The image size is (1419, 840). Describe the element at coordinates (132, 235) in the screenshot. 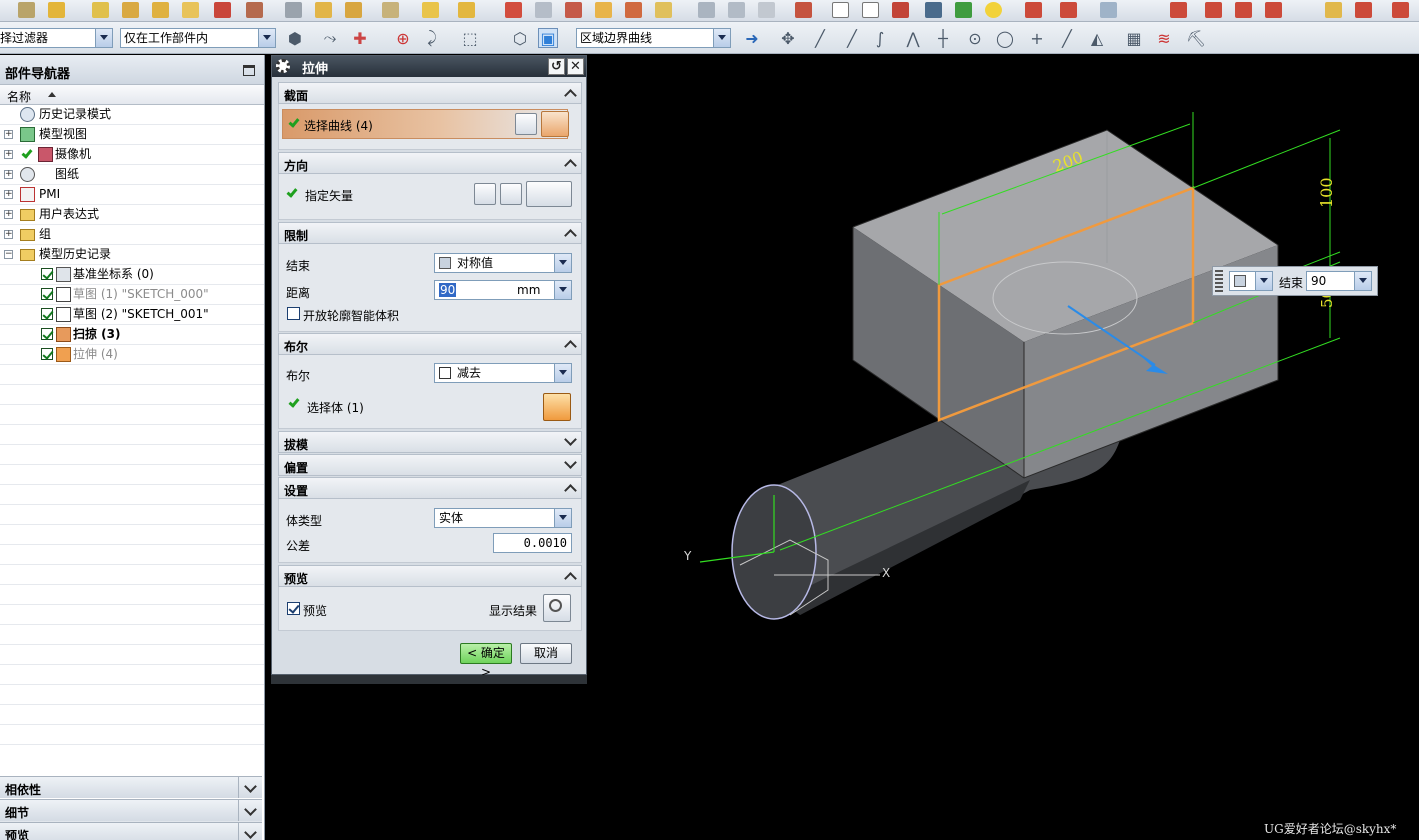

I see `tree-item-groups: + 组` at that location.